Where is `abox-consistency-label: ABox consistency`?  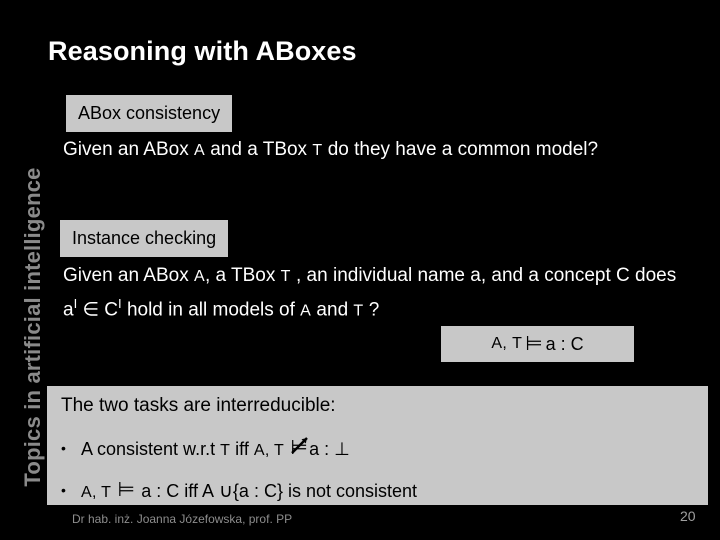
abox-consistency-label: ABox consistency is located at coordinates (149, 113).